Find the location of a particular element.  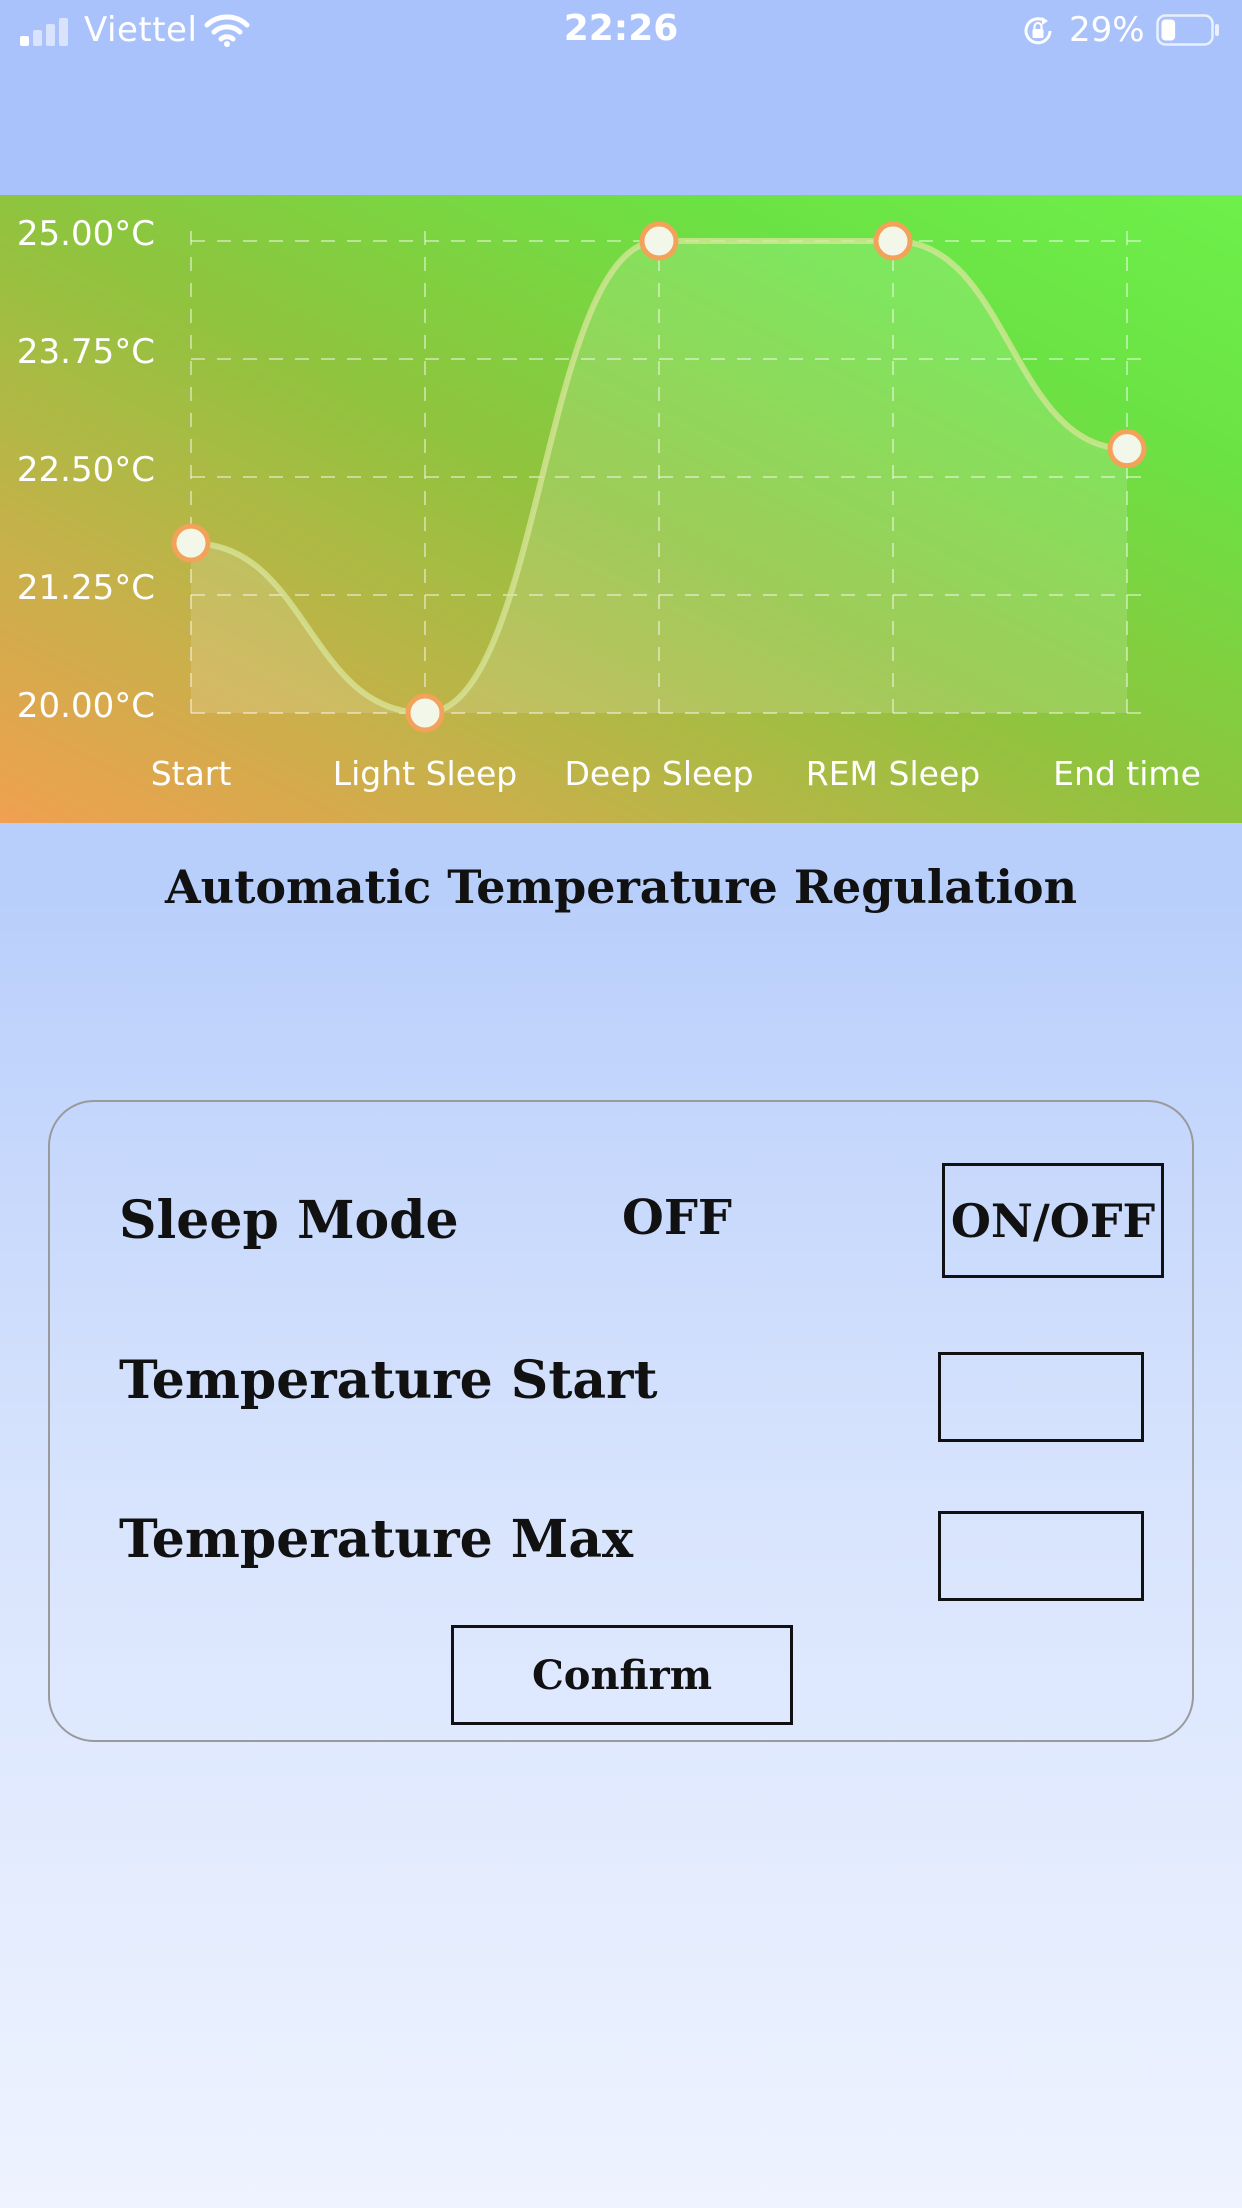

status-bar: Viettel 22:26 29% is located at coordinates (621, 31).